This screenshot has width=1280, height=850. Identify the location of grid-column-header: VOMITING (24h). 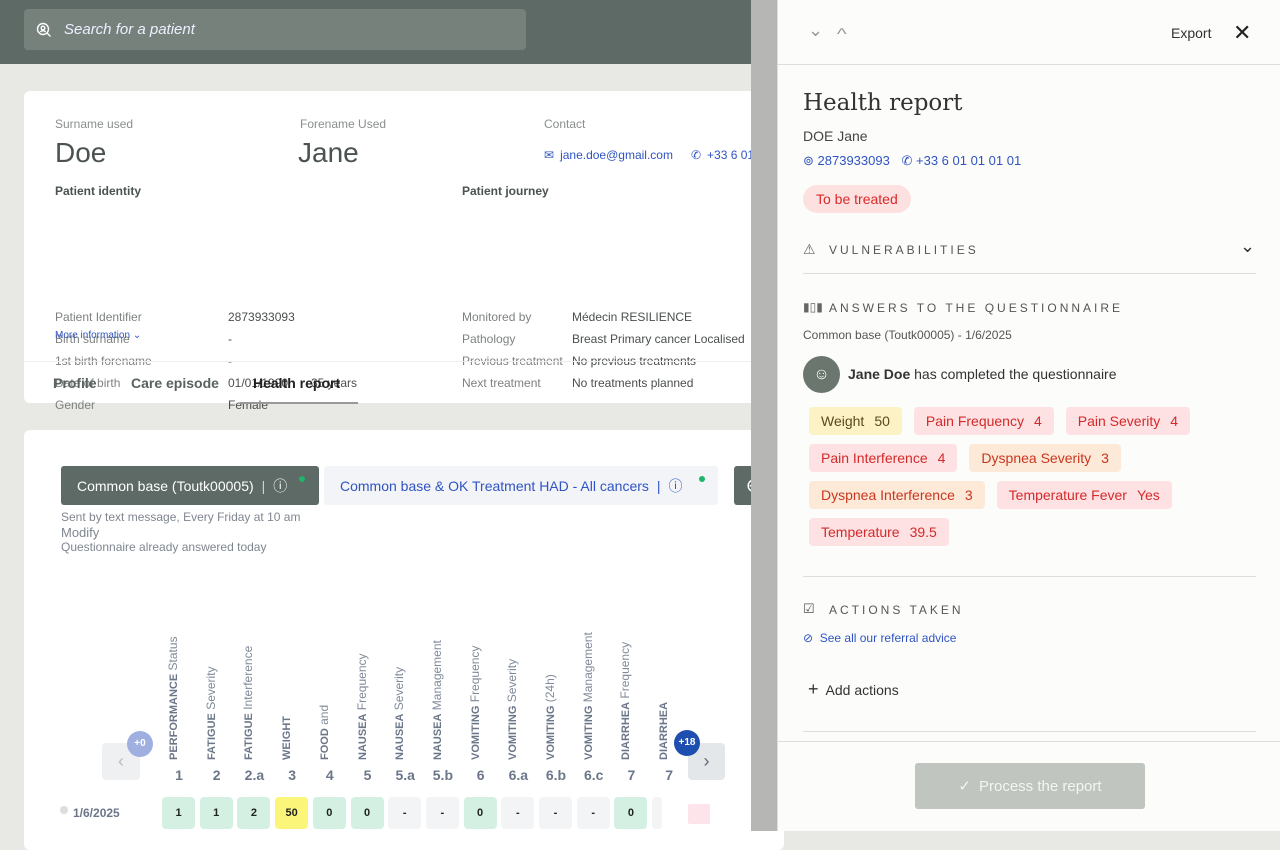
(558, 710).